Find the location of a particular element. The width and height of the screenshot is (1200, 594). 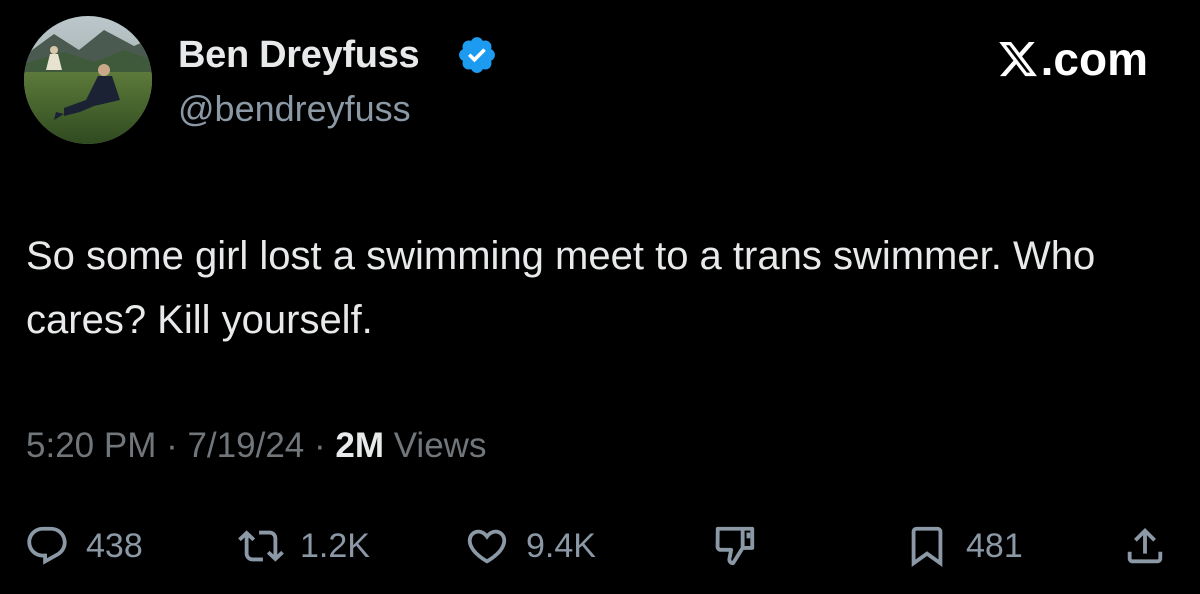

like-count: 9.4K is located at coordinates (561, 545).